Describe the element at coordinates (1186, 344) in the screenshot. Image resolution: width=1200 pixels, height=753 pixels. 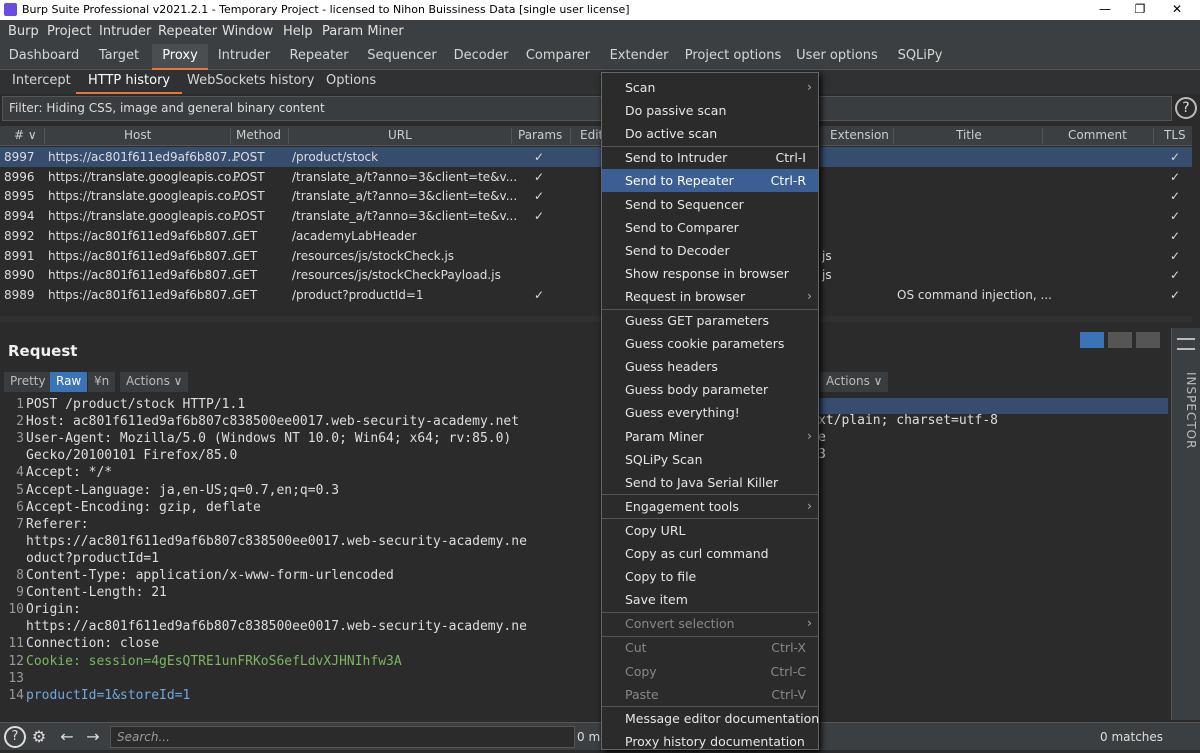
I see `hamburger-icon` at that location.